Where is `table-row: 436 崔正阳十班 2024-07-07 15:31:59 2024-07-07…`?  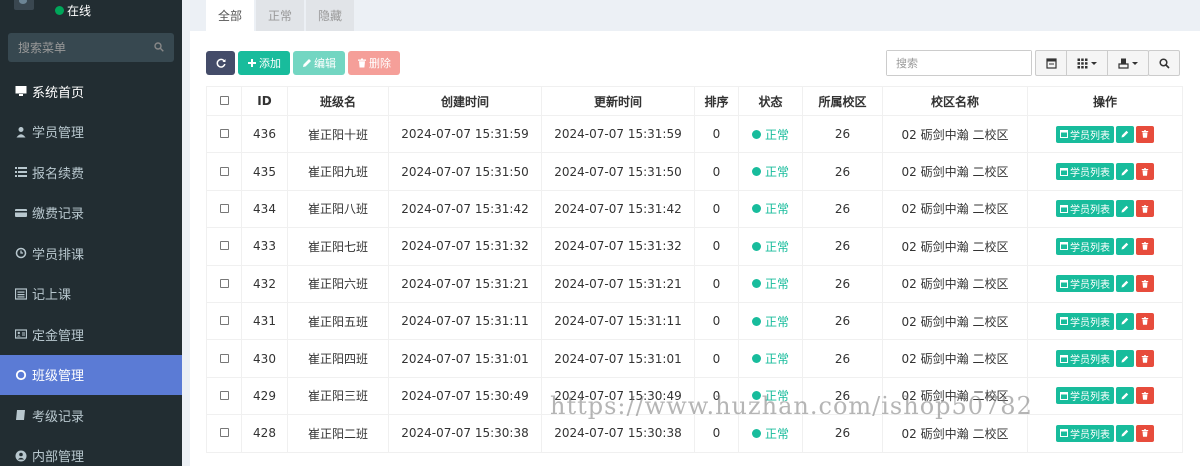 table-row: 436 崔正阳十班 2024-07-07 15:31:59 2024-07-07… is located at coordinates (694, 134).